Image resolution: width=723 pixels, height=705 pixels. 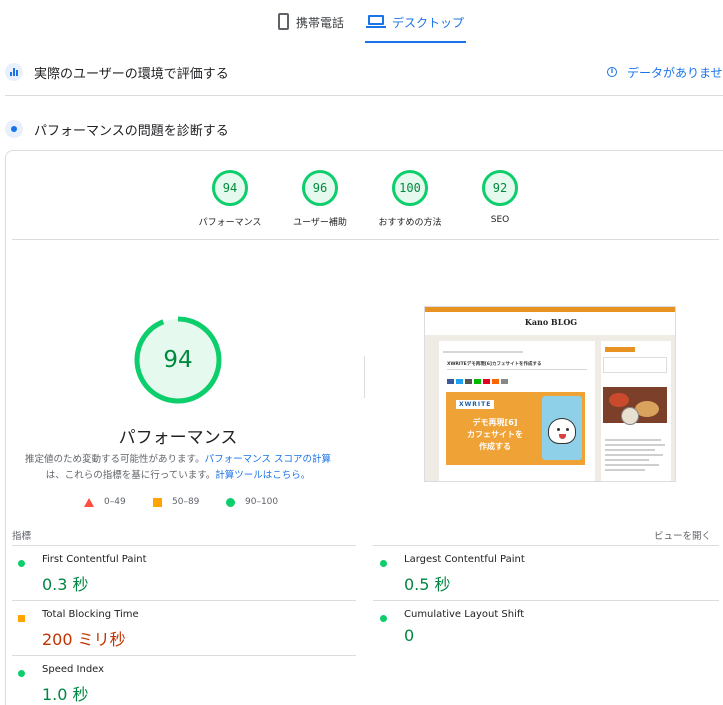 What do you see at coordinates (320, 23) in the screenshot?
I see `tab-mobile-label: 携帯電話` at bounding box center [320, 23].